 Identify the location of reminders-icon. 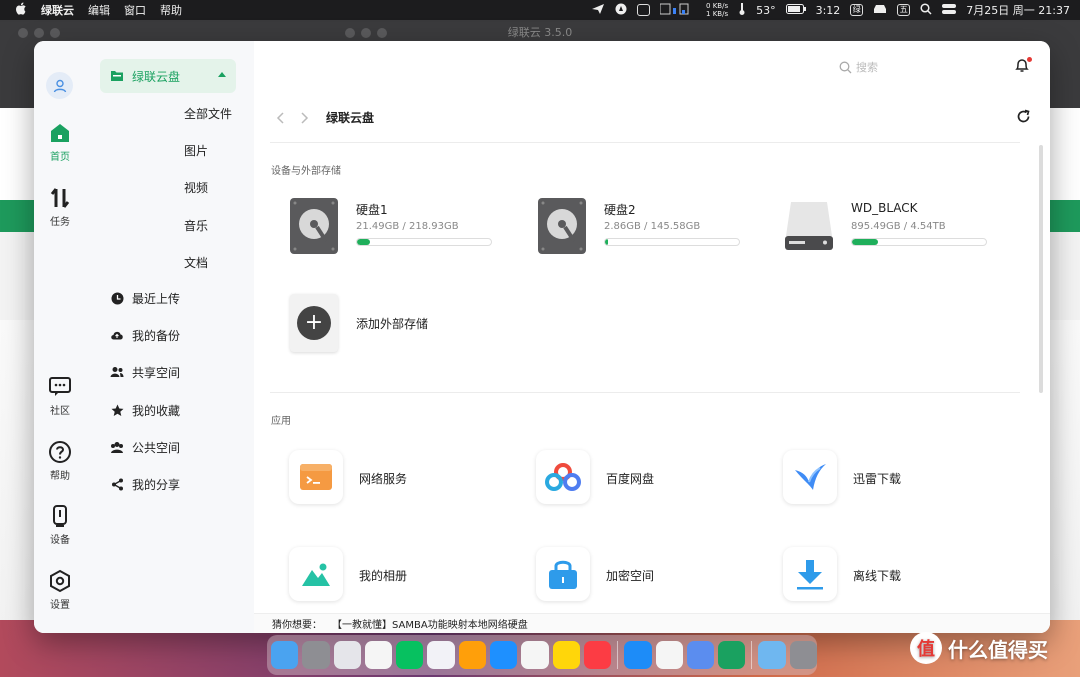
(441, 655).